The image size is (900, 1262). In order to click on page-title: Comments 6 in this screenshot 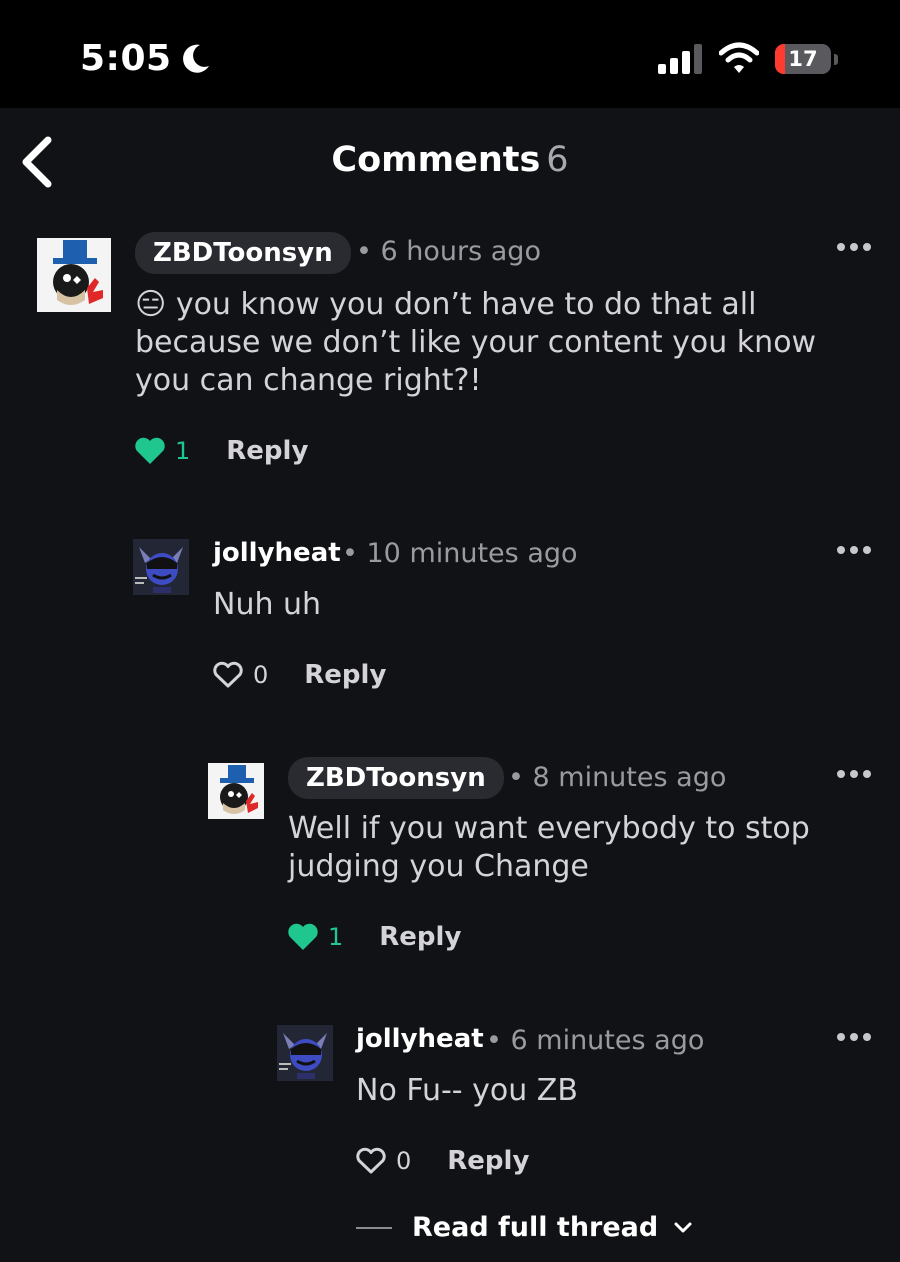, I will do `click(450, 160)`.